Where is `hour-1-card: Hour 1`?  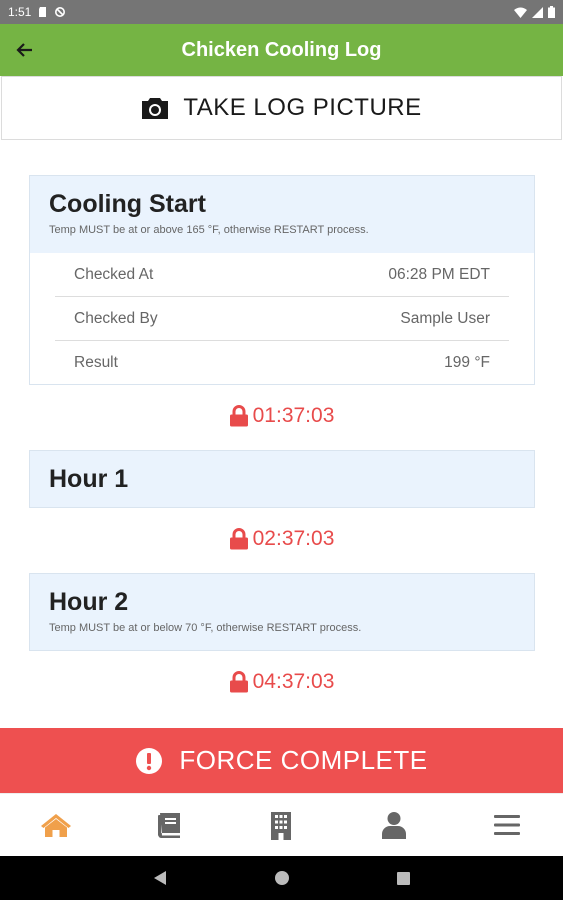 hour-1-card: Hour 1 is located at coordinates (282, 479).